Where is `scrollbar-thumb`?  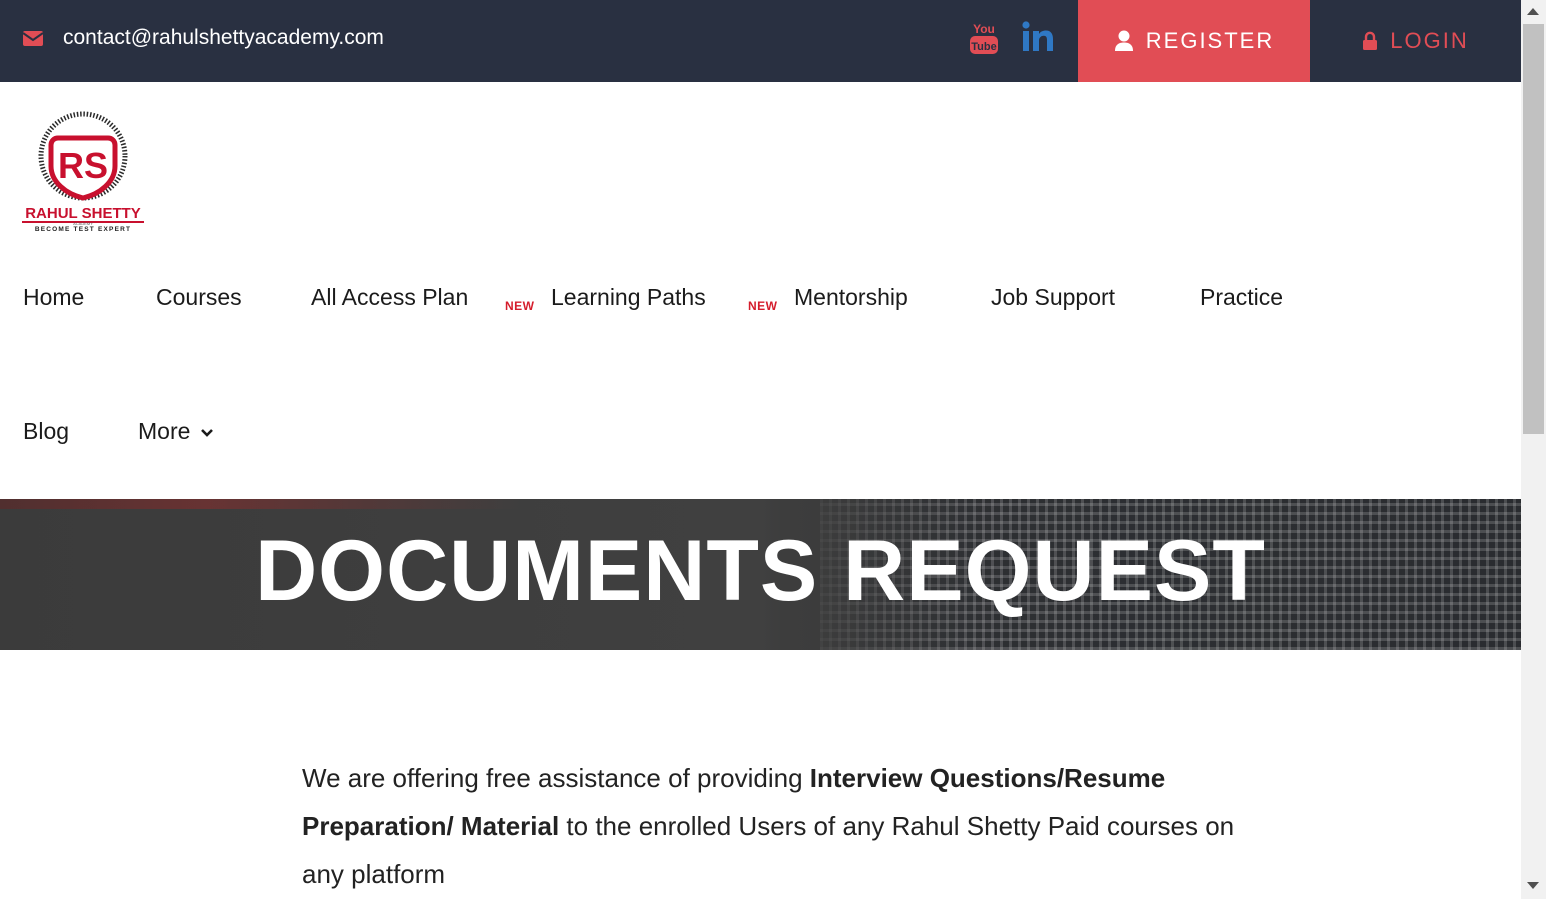 scrollbar-thumb is located at coordinates (1533, 229).